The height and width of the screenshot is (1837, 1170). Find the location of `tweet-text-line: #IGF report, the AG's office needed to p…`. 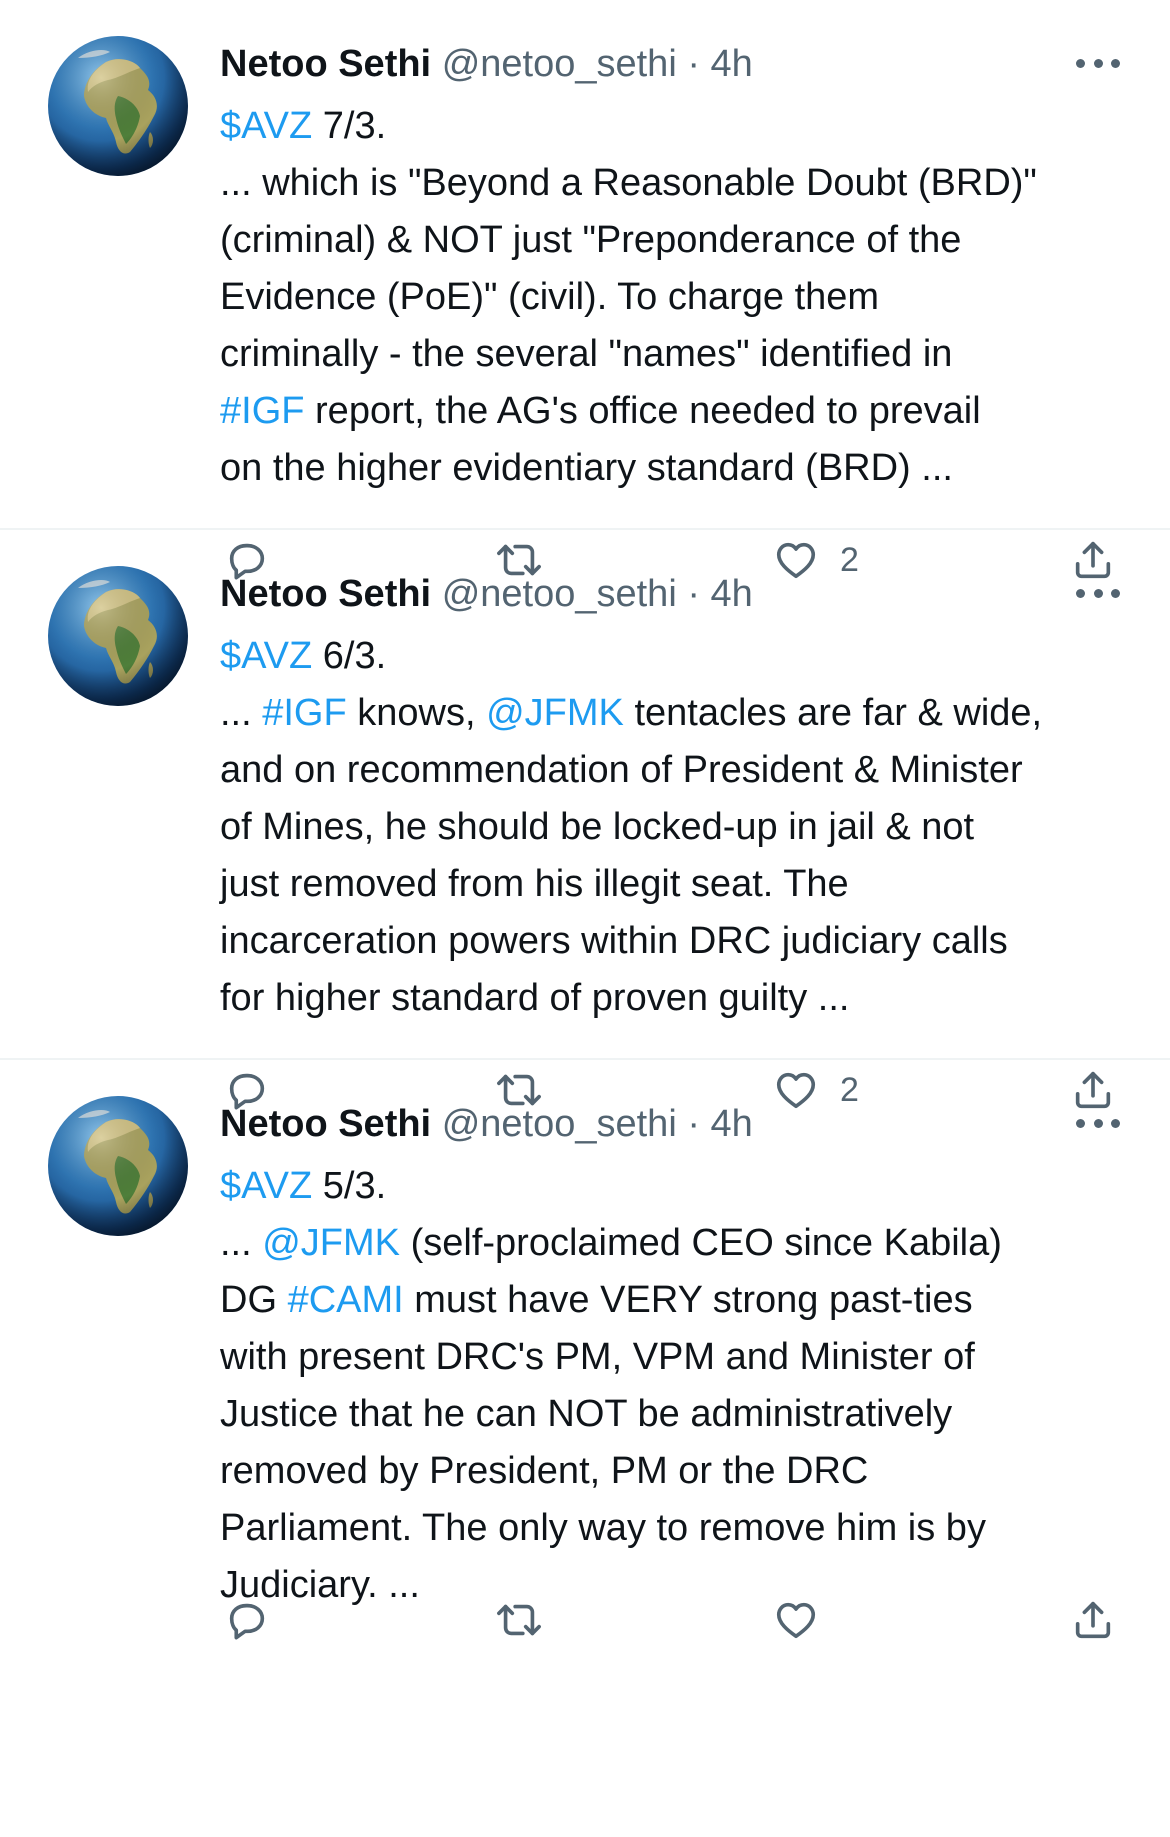

tweet-text-line: #IGF report, the AG's office needed to p… is located at coordinates (680, 411).